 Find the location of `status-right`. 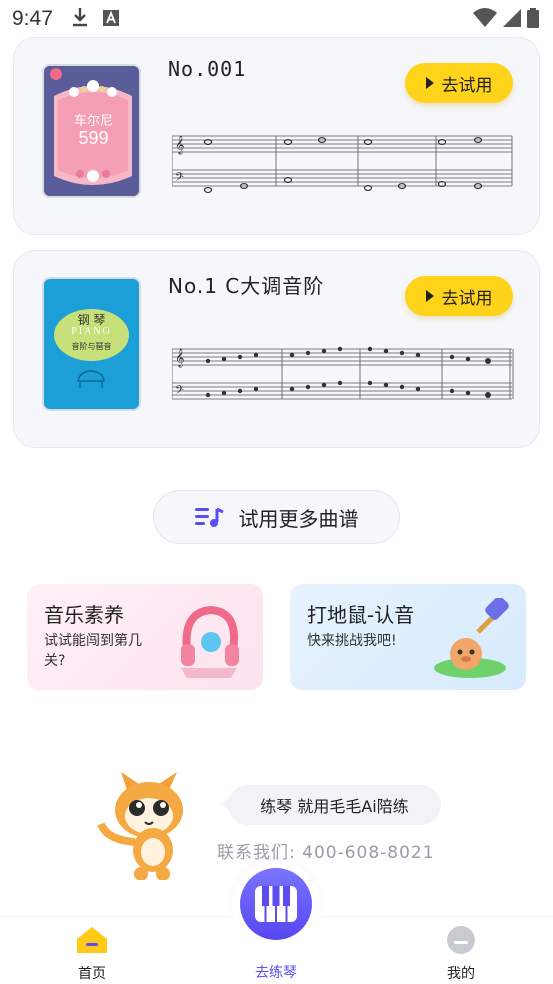

status-right is located at coordinates (506, 18).